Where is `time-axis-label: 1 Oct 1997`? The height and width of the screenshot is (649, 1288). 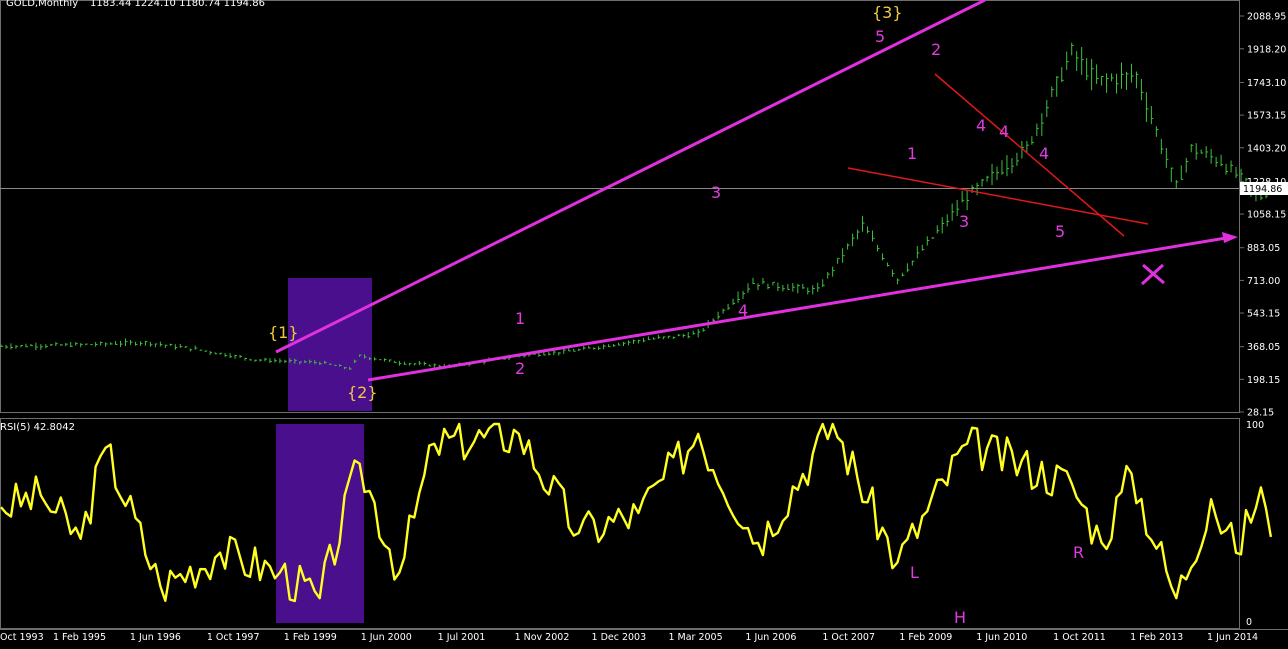
time-axis-label: 1 Oct 1997 is located at coordinates (233, 637).